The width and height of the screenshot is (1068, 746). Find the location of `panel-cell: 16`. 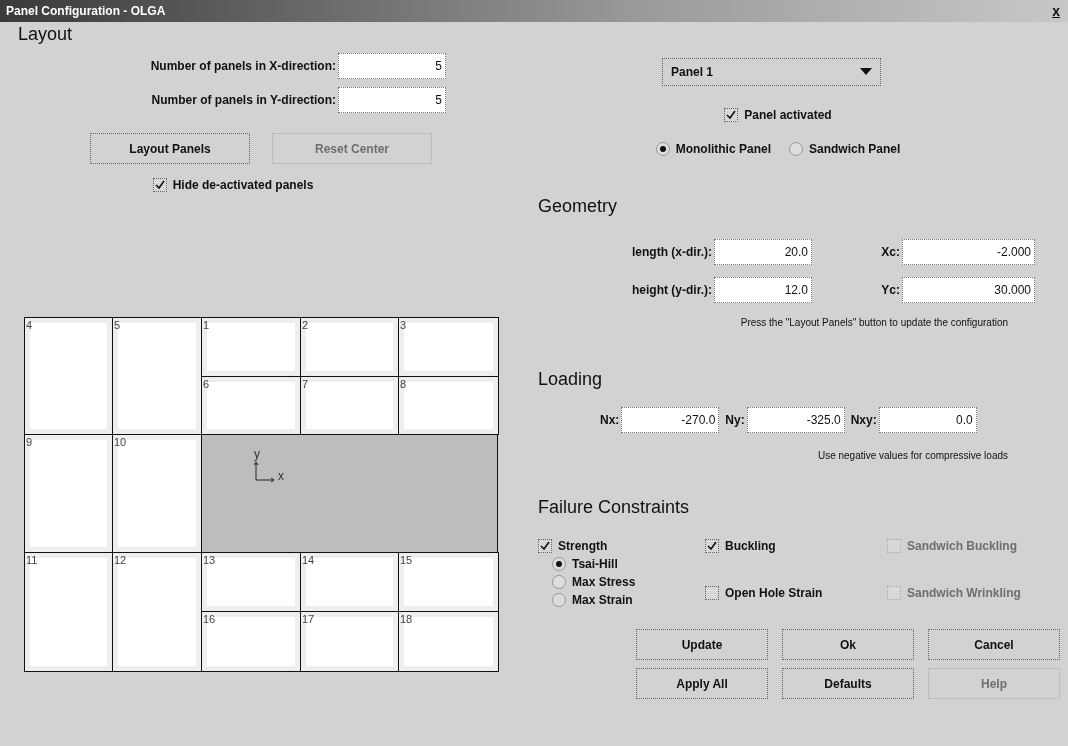

panel-cell: 16 is located at coordinates (251, 641).